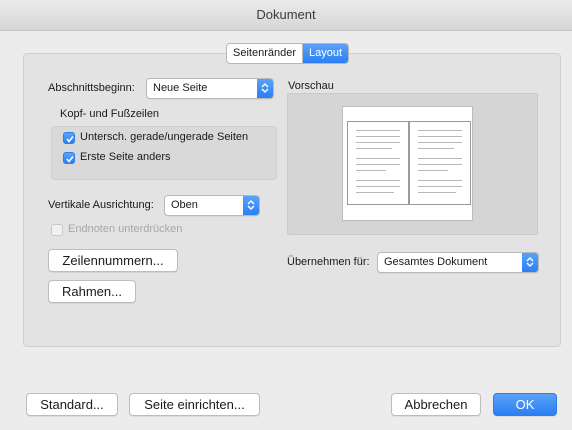  What do you see at coordinates (436, 262) in the screenshot?
I see `apply-to-value: Gesamtes Dokument` at bounding box center [436, 262].